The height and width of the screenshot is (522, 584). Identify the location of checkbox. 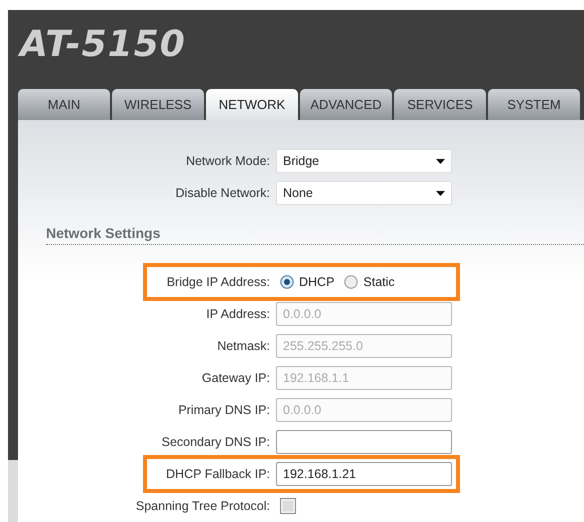
(288, 506).